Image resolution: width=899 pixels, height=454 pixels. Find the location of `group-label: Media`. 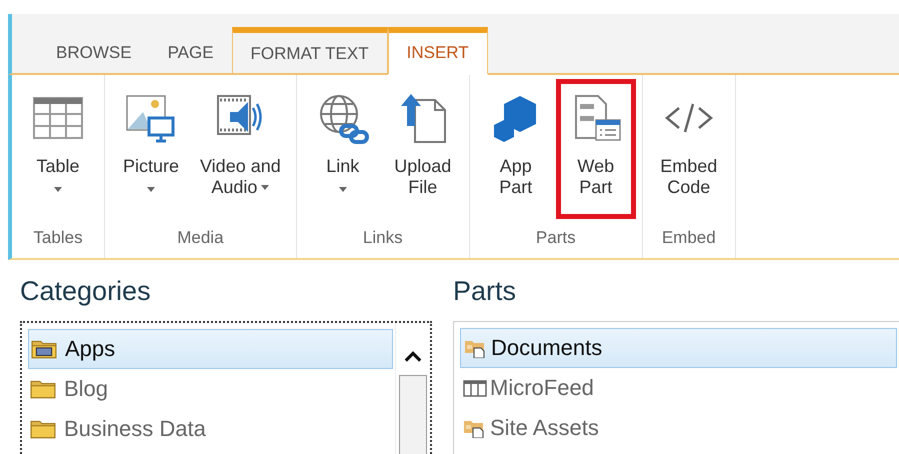

group-label: Media is located at coordinates (200, 238).